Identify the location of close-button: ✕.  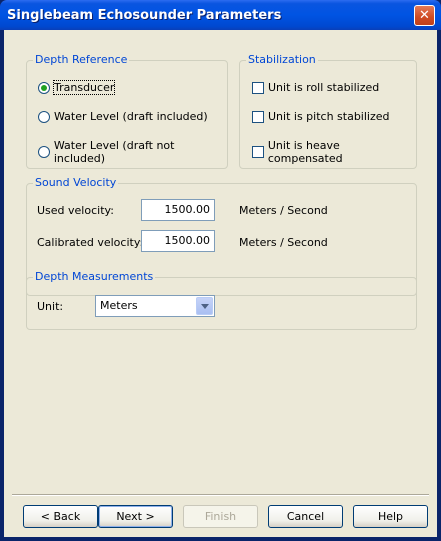
(424, 15).